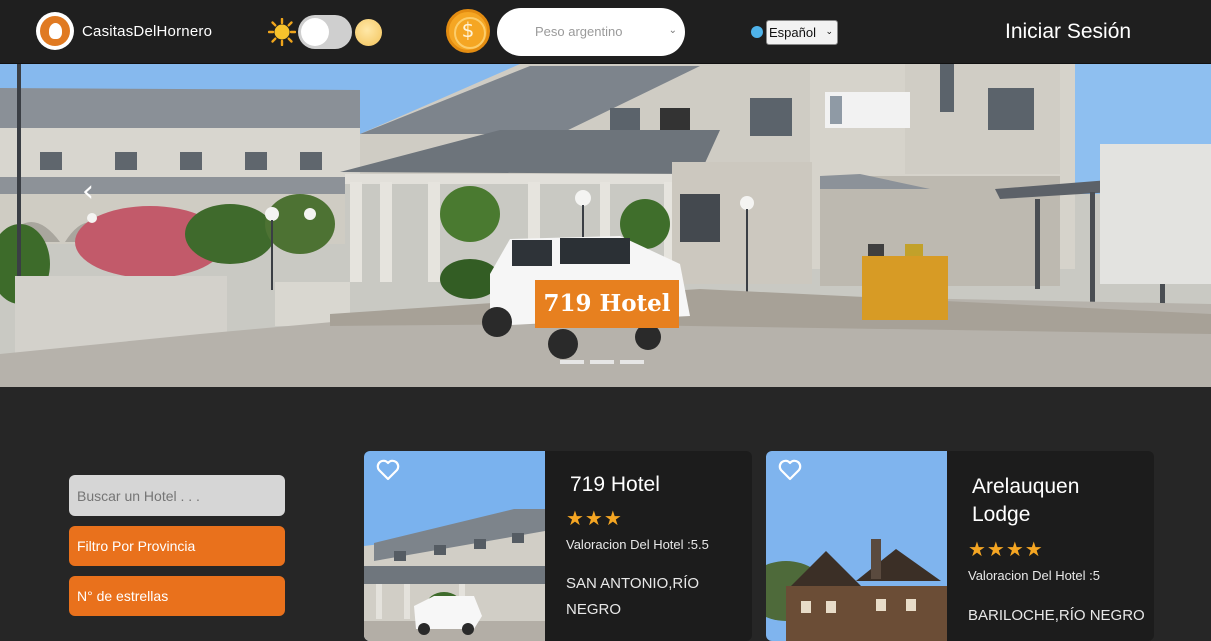 This screenshot has width=1211, height=641. What do you see at coordinates (55, 31) in the screenshot?
I see `logo-bird-icon` at bounding box center [55, 31].